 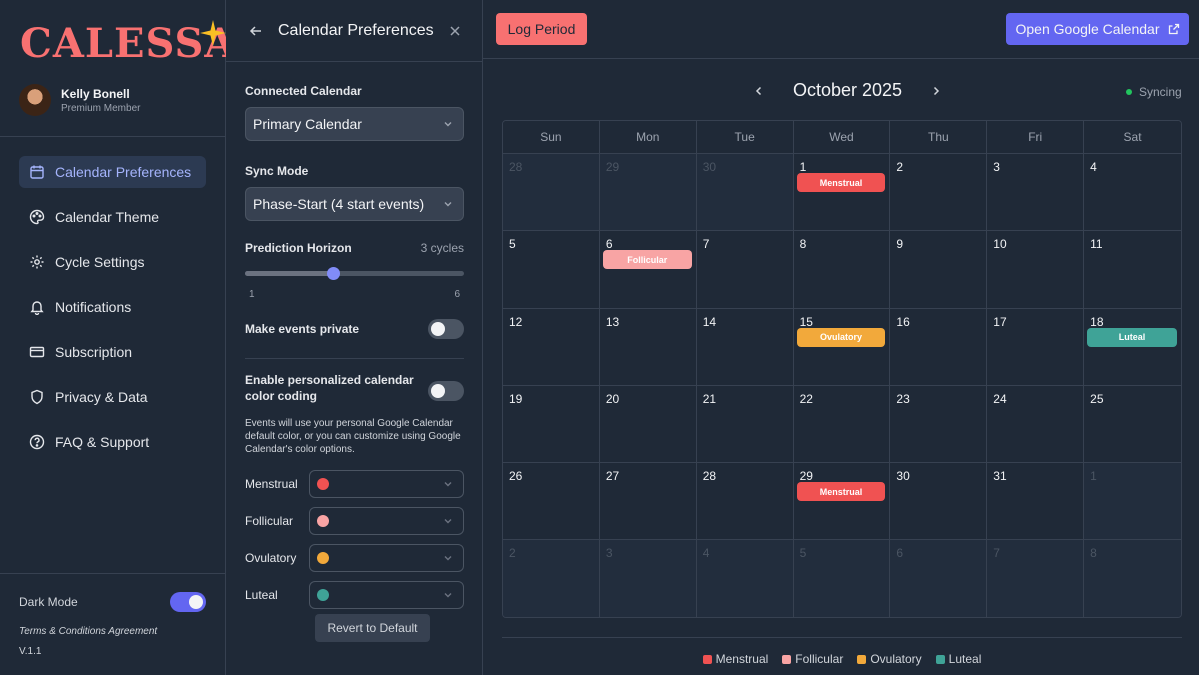 I want to click on sidebar-item-label: FAQ & Support, so click(x=102, y=442).